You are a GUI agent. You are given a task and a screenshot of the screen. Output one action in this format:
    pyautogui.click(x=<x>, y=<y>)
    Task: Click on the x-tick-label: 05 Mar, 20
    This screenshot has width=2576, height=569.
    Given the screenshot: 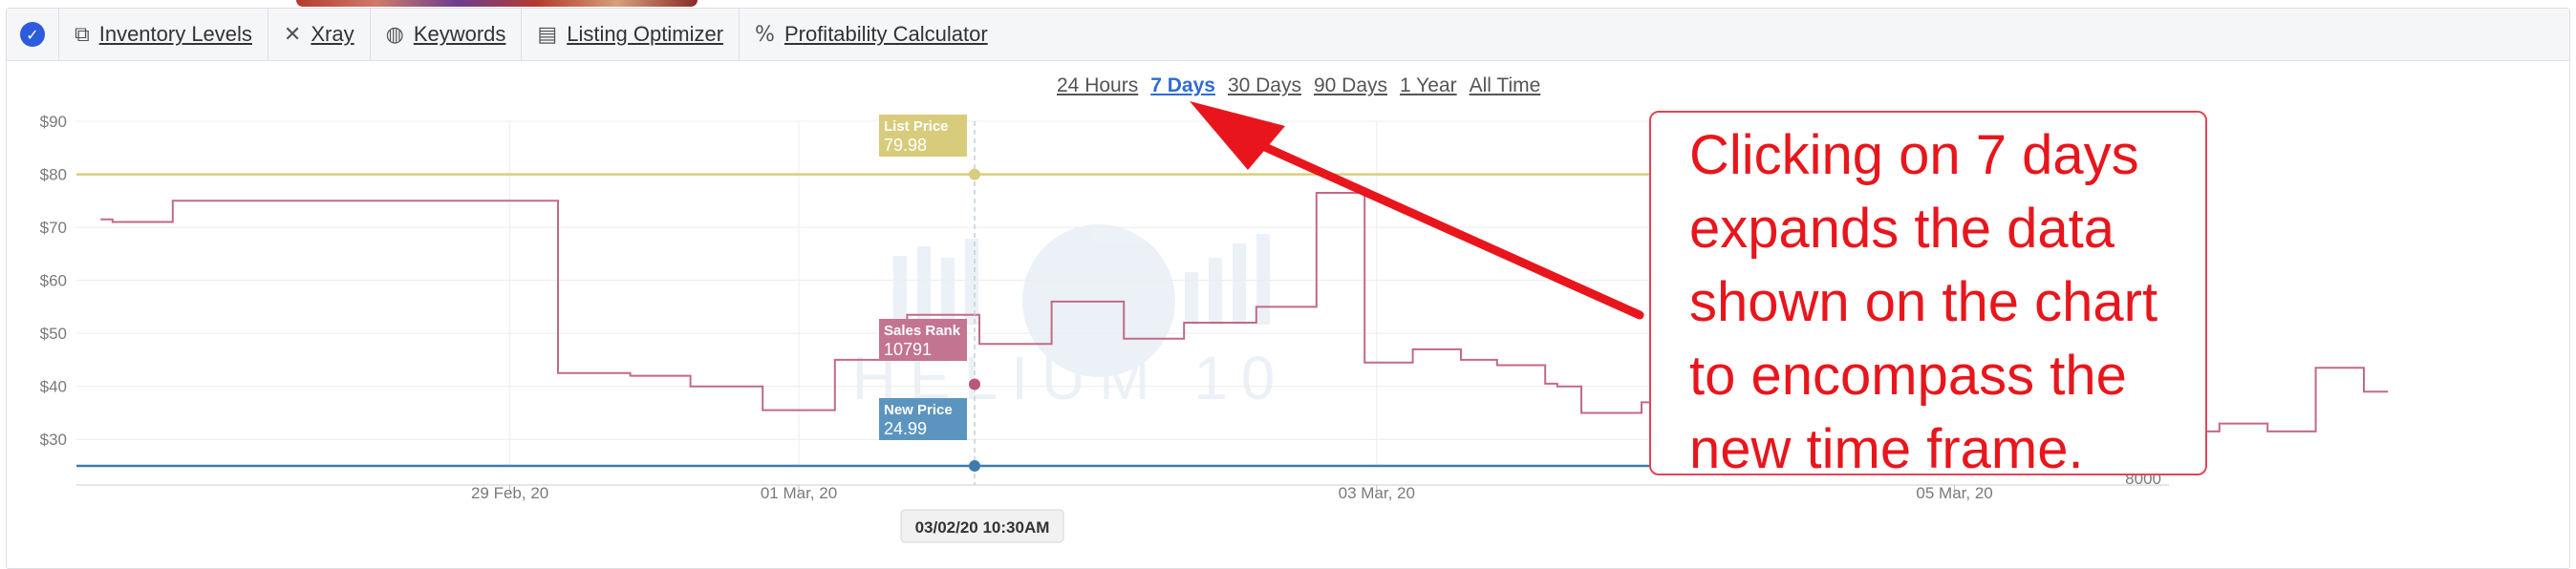 What is the action you would take?
    pyautogui.click(x=1954, y=493)
    